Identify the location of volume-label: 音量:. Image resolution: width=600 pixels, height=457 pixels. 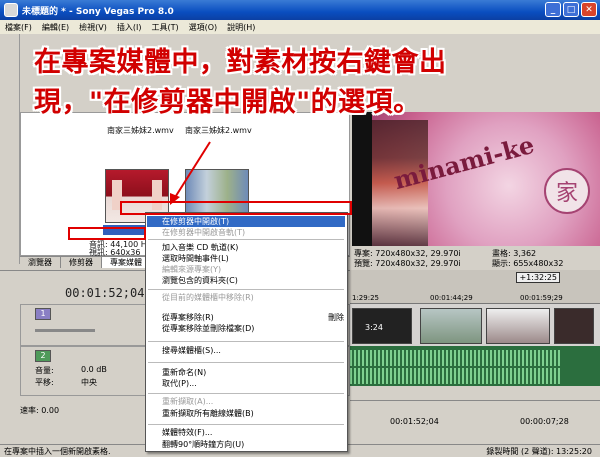
(44, 370).